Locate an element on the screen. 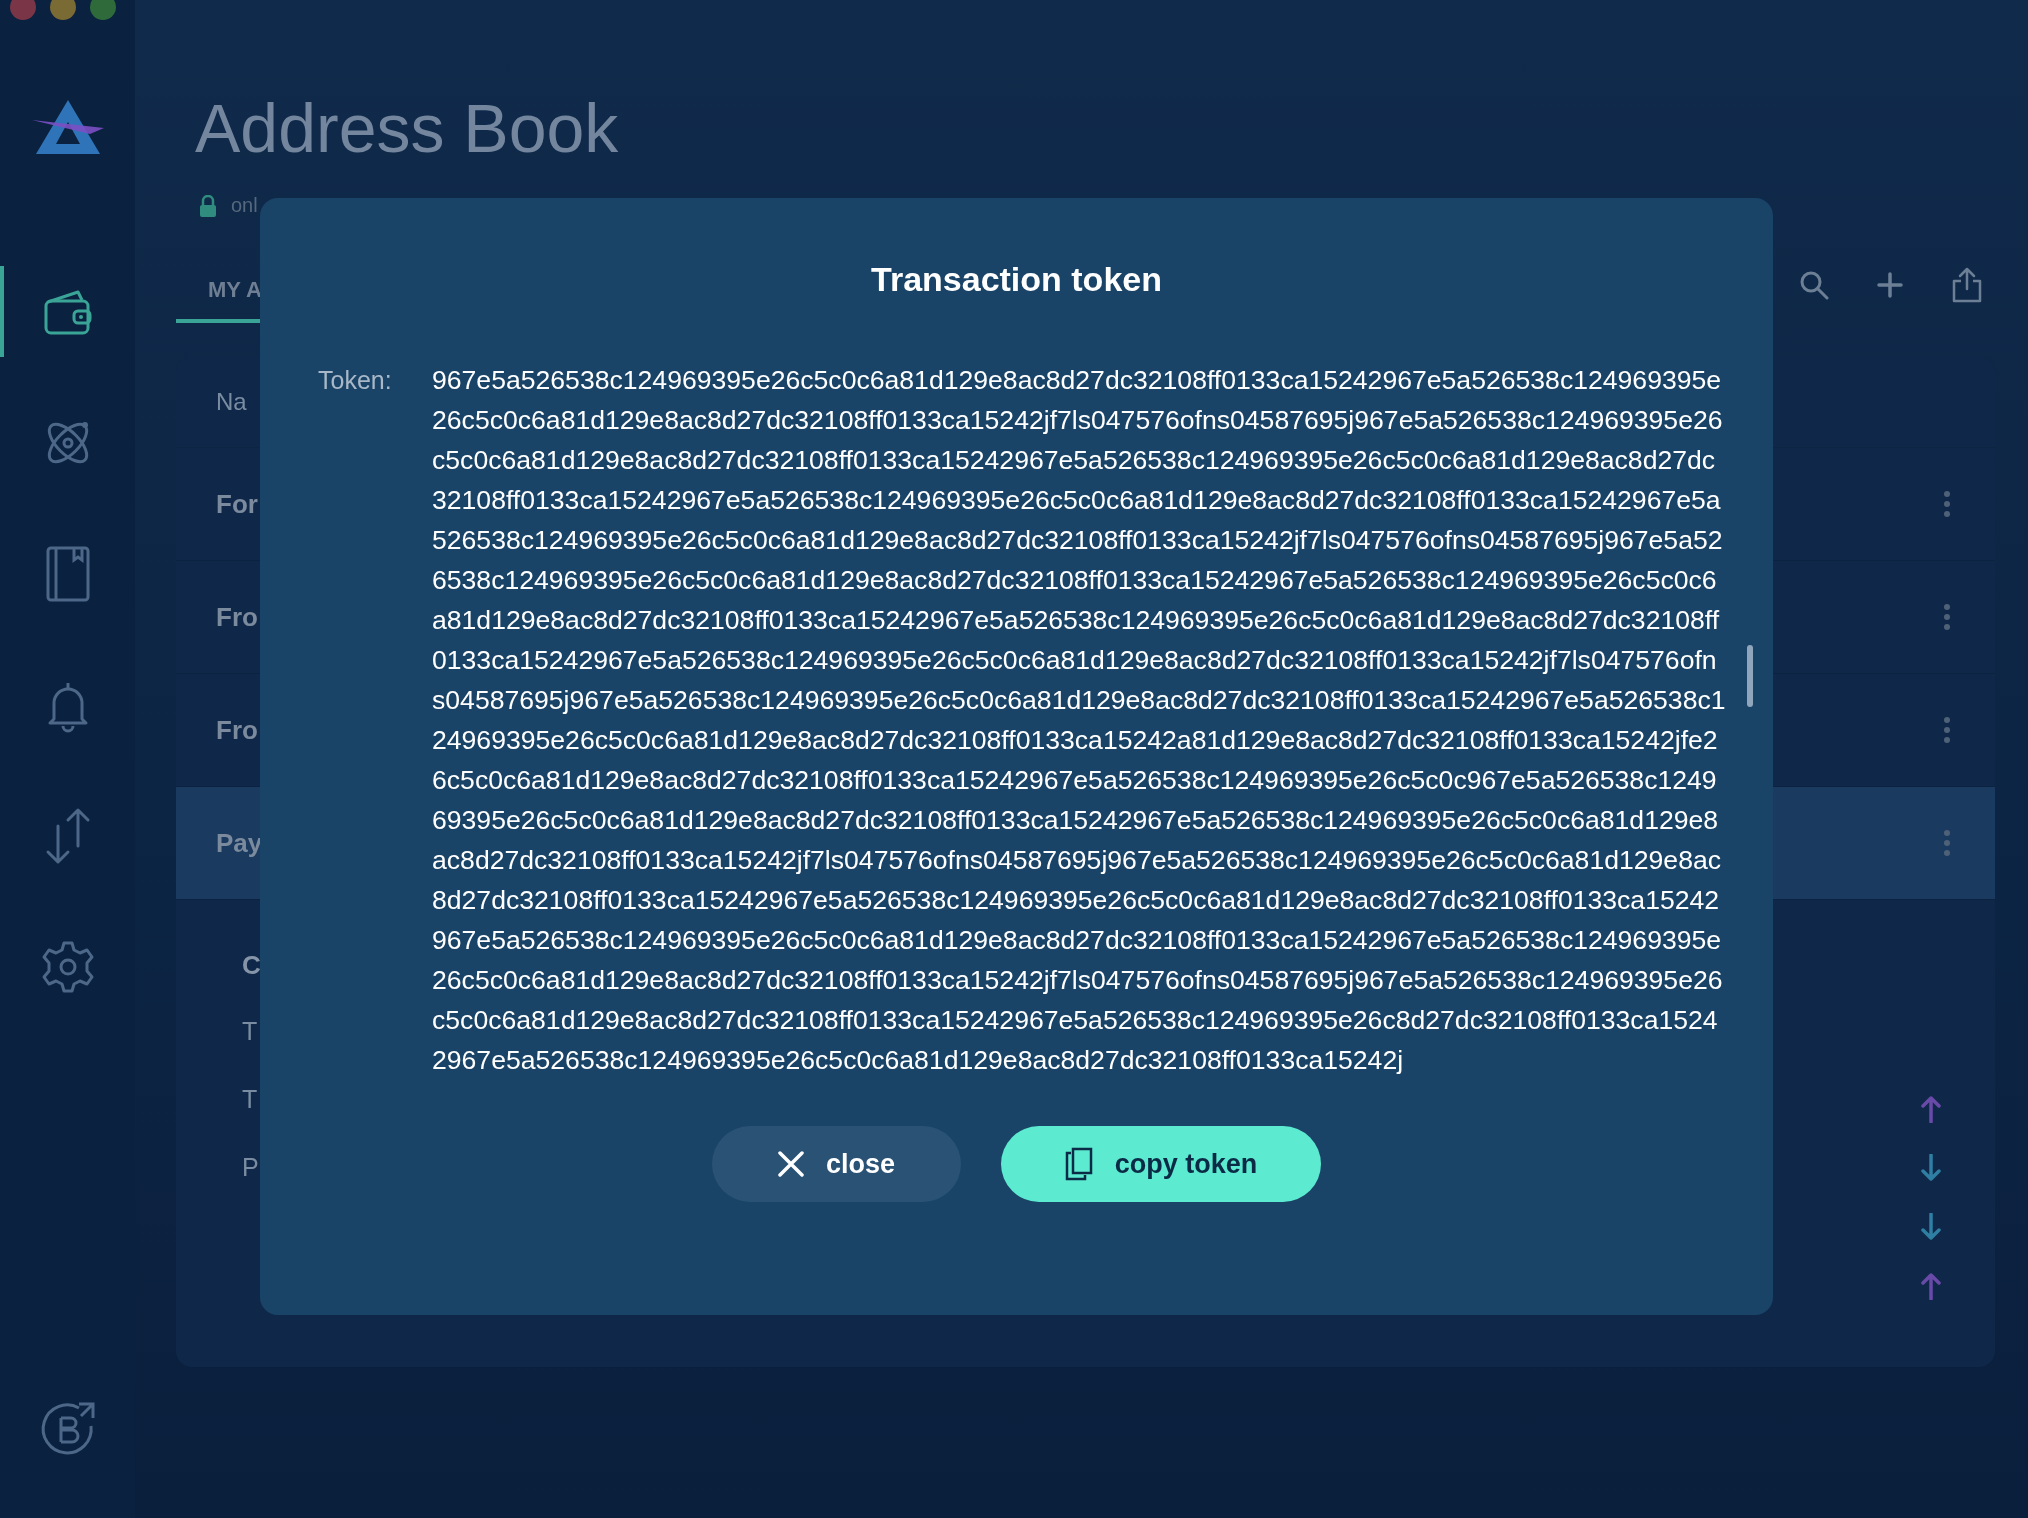 This screenshot has height=1518, width=2028. row-name: Pay is located at coordinates (239, 843).